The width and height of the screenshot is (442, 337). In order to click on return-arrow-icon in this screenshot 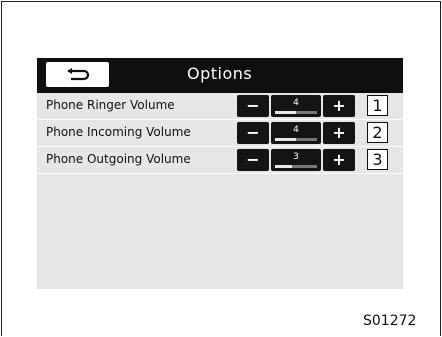, I will do `click(77, 73)`.